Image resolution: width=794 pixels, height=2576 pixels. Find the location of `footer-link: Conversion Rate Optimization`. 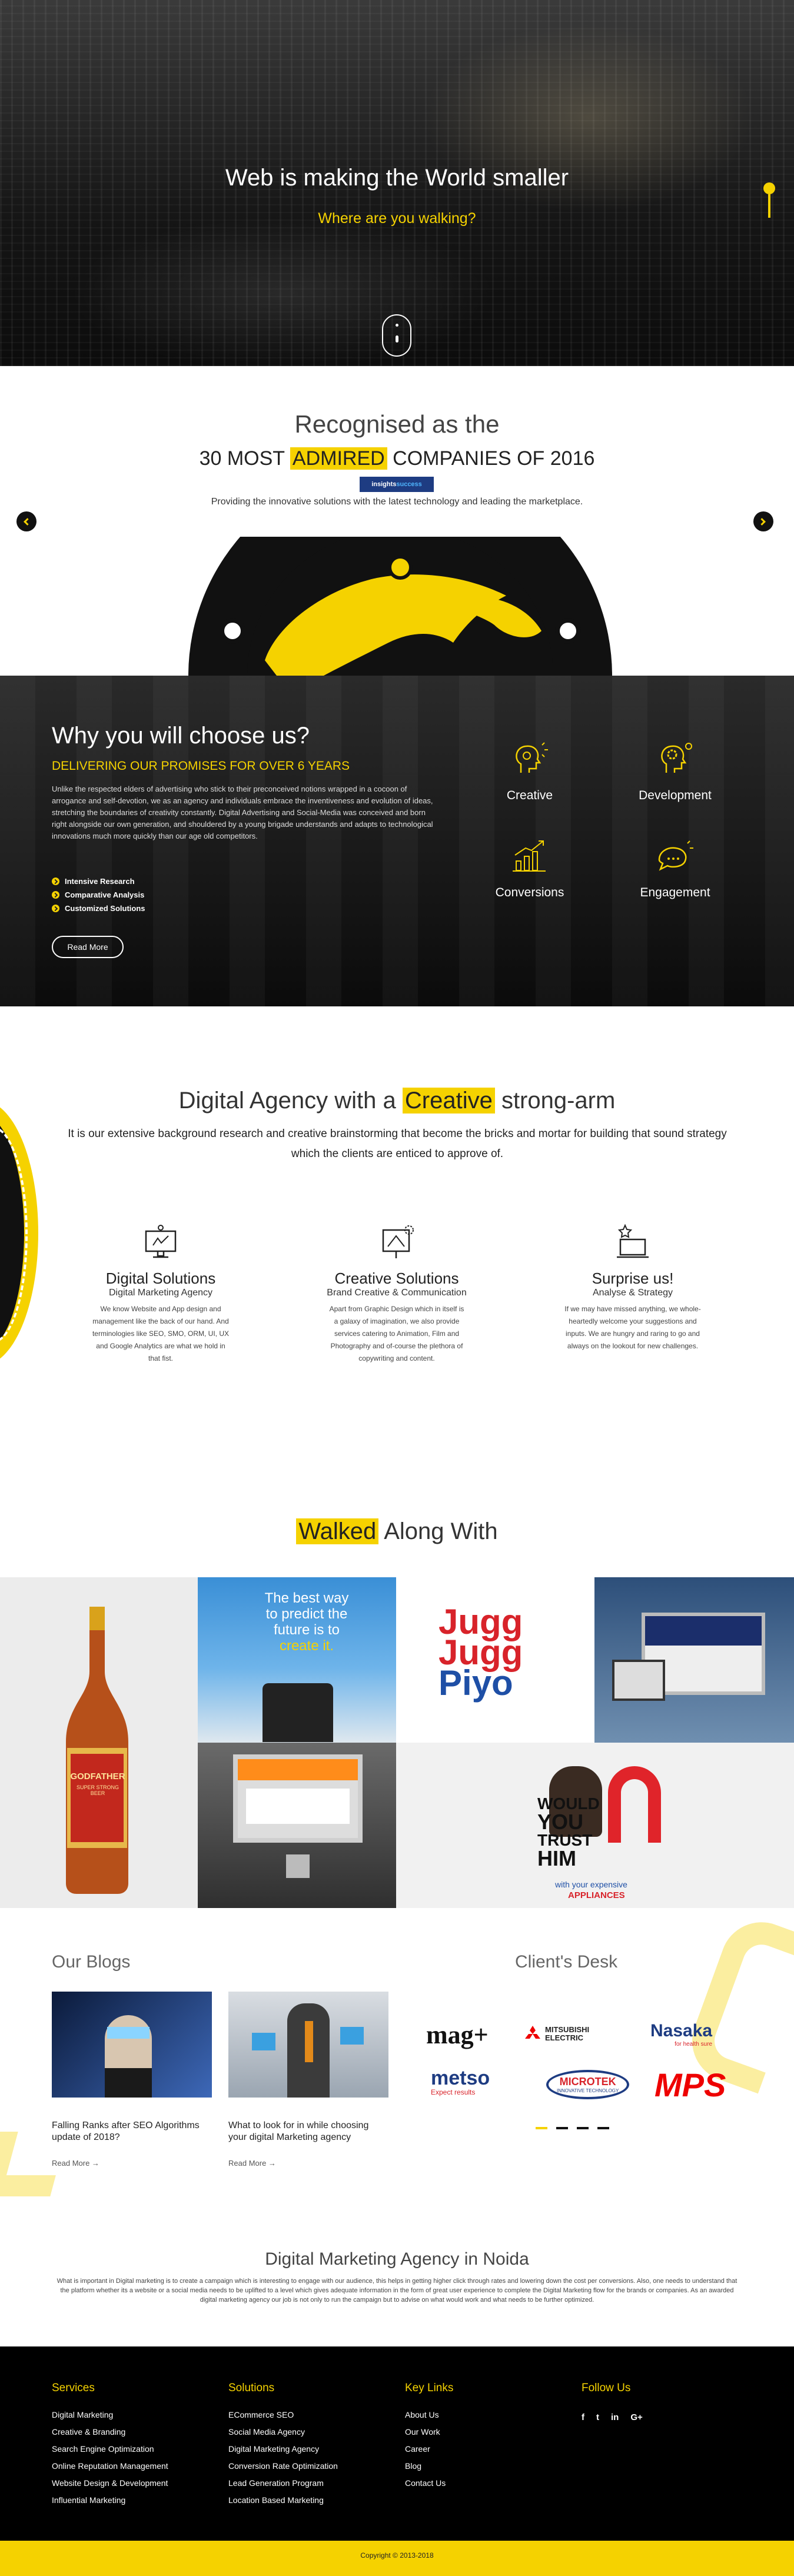

footer-link: Conversion Rate Optimization is located at coordinates (283, 2466).